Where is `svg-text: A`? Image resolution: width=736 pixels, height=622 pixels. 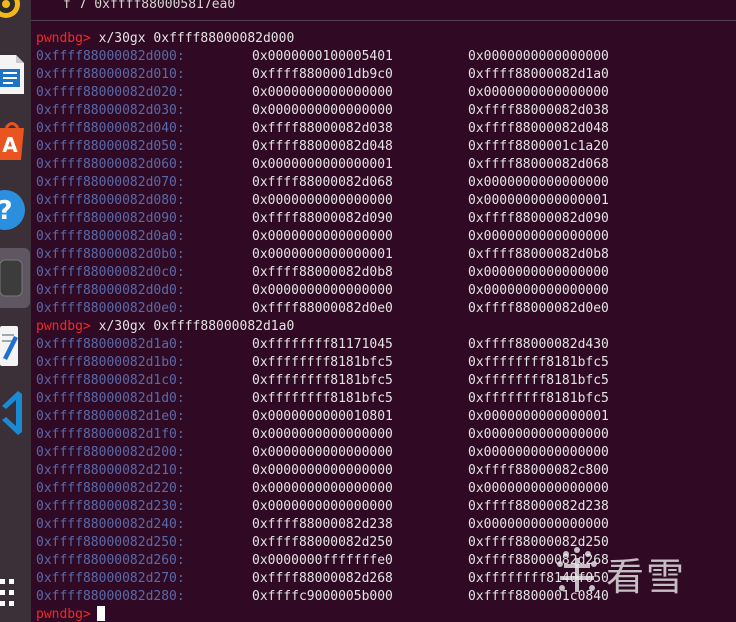
svg-text: A is located at coordinates (10, 145).